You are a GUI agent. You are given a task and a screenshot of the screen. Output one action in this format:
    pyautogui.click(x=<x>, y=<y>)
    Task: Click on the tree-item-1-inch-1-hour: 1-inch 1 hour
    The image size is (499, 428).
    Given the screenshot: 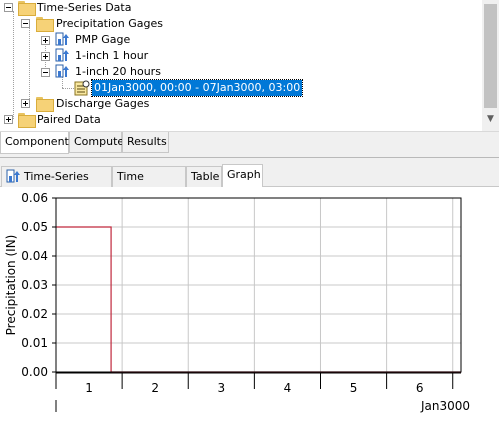 What is the action you would take?
    pyautogui.click(x=75, y=56)
    